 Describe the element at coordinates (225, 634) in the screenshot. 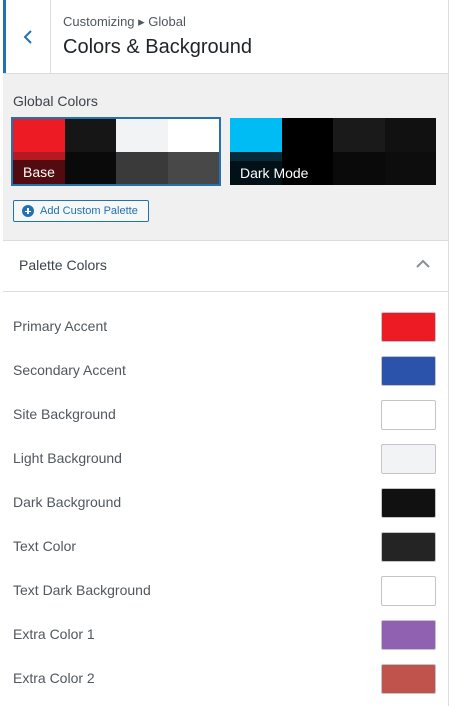

I see `palette-color-row: Extra Color 1` at that location.